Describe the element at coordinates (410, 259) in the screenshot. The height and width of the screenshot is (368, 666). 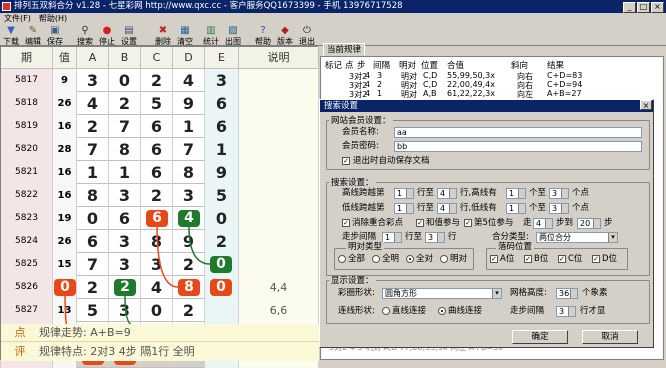
I see `pair-type-full-dui-radio` at that location.